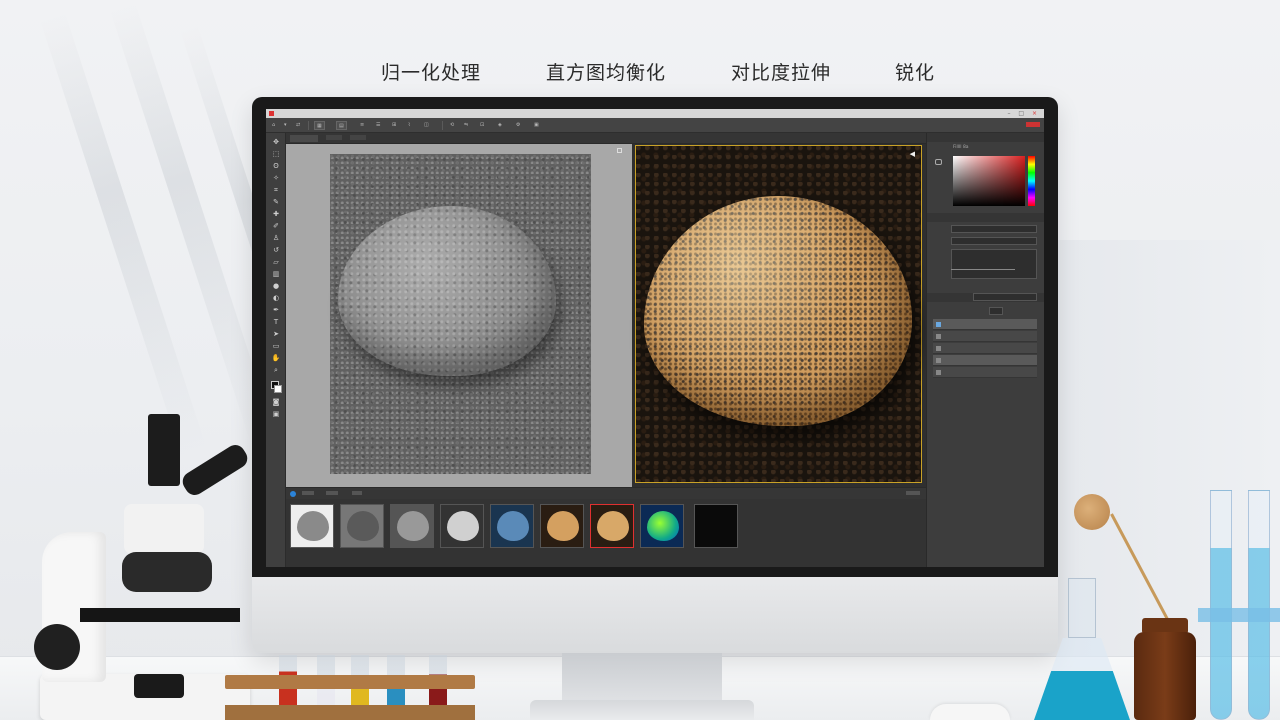 Image resolution: width=1280 pixels, height=720 pixels. Describe the element at coordinates (276, 214) in the screenshot. I see `healing-icon: ✚` at that location.